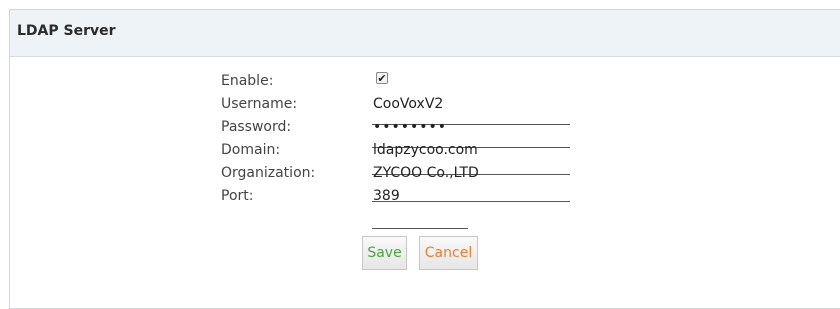 Image resolution: width=840 pixels, height=309 pixels. Describe the element at coordinates (408, 104) in the screenshot. I see `username-field: CooVoxV2` at that location.